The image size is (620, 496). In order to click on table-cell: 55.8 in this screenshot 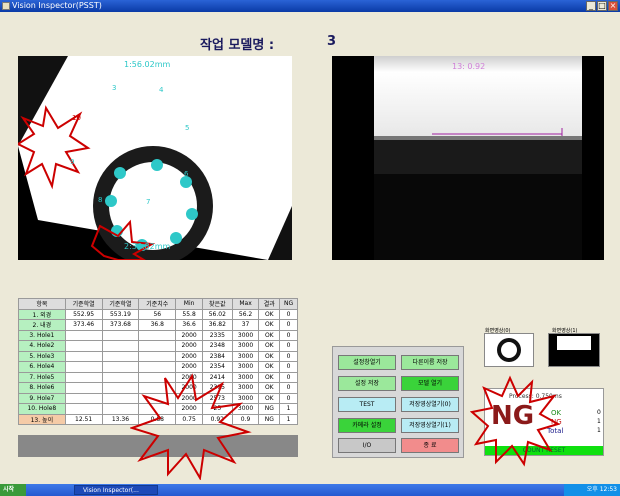, I will do `click(189, 314)`.